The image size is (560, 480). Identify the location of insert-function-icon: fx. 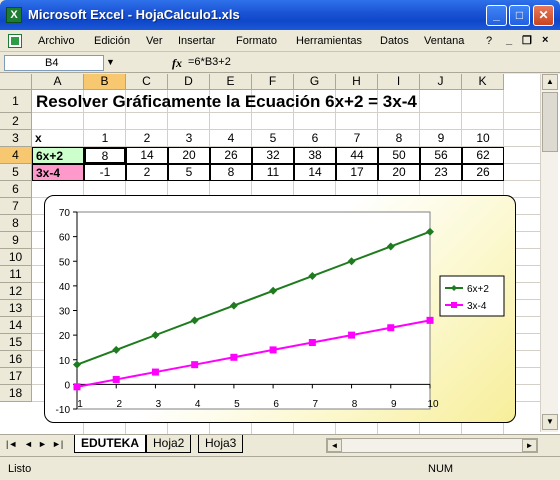
(177, 63).